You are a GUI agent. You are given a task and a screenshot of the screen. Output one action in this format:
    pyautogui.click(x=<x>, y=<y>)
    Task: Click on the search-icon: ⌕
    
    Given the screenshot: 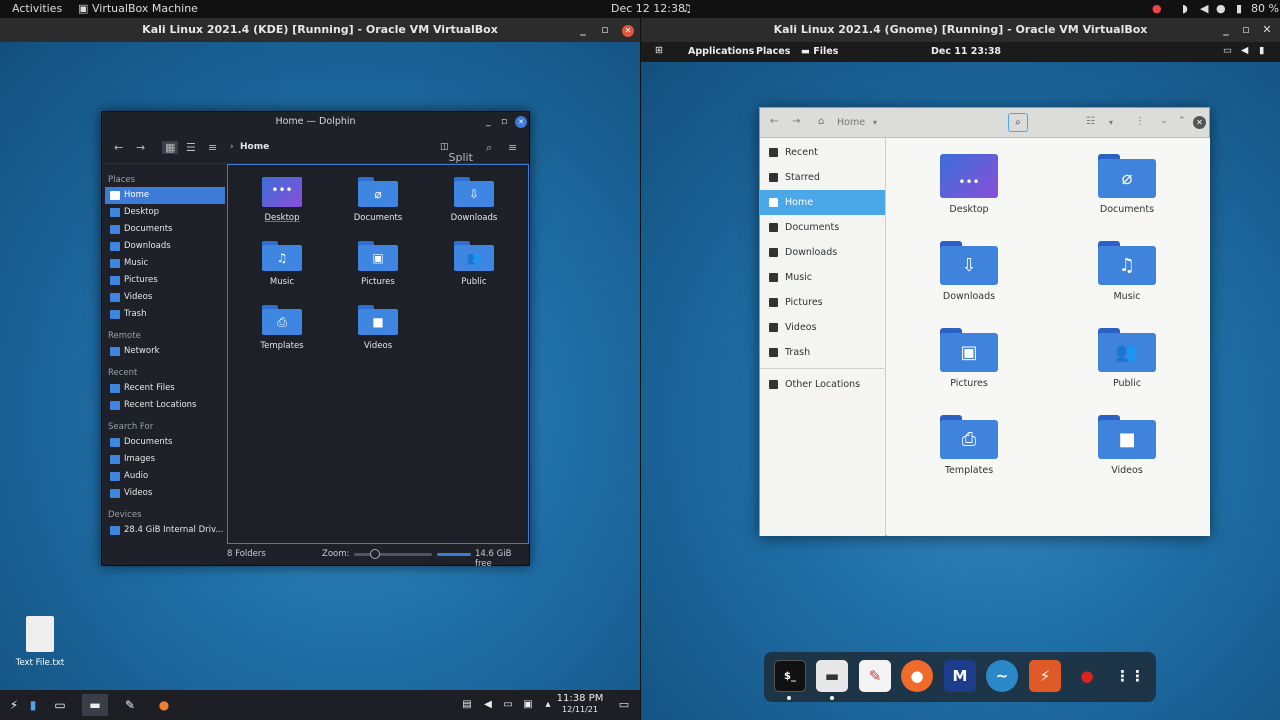 What is the action you would take?
    pyautogui.click(x=489, y=148)
    